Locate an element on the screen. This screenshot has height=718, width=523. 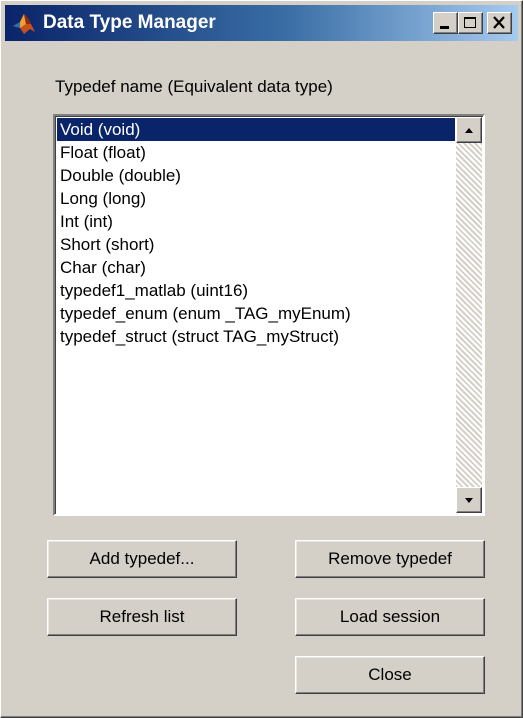
list-item: Float (float) is located at coordinates (256, 152).